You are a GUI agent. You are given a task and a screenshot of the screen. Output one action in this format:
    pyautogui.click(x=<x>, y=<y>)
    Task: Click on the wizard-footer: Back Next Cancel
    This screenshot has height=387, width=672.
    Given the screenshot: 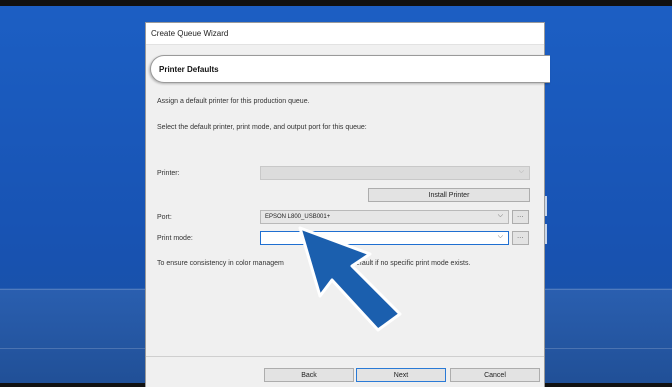 What is the action you would take?
    pyautogui.click(x=345, y=371)
    